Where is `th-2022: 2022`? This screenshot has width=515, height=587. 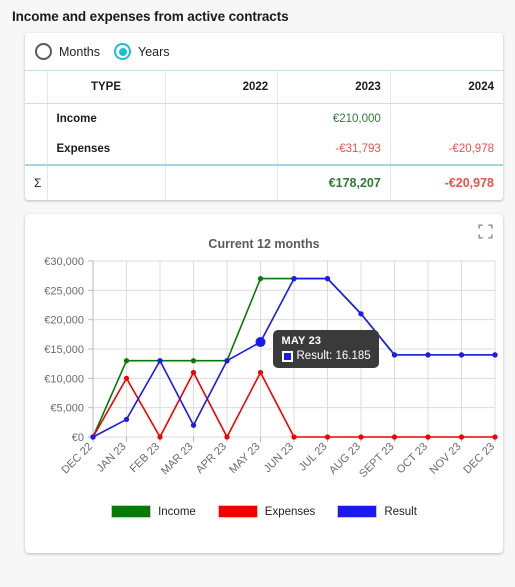
th-2022: 2022 is located at coordinates (222, 87).